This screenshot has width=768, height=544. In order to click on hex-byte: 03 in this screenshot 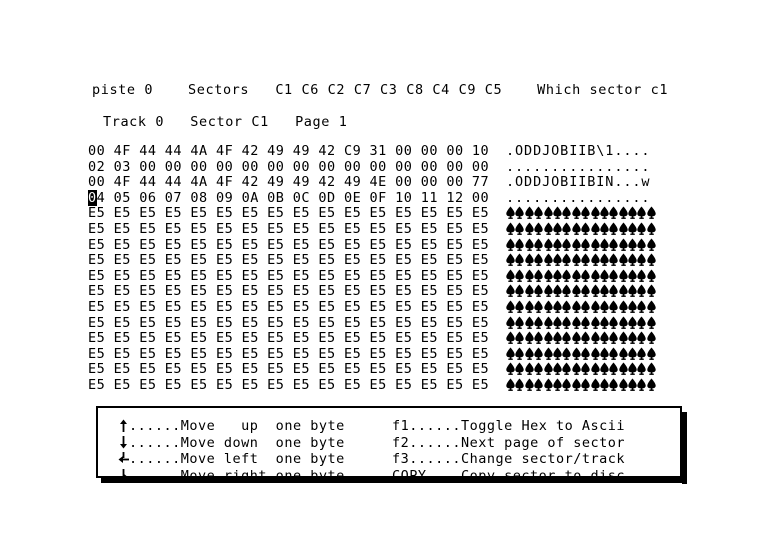, I will do `click(127, 167)`.